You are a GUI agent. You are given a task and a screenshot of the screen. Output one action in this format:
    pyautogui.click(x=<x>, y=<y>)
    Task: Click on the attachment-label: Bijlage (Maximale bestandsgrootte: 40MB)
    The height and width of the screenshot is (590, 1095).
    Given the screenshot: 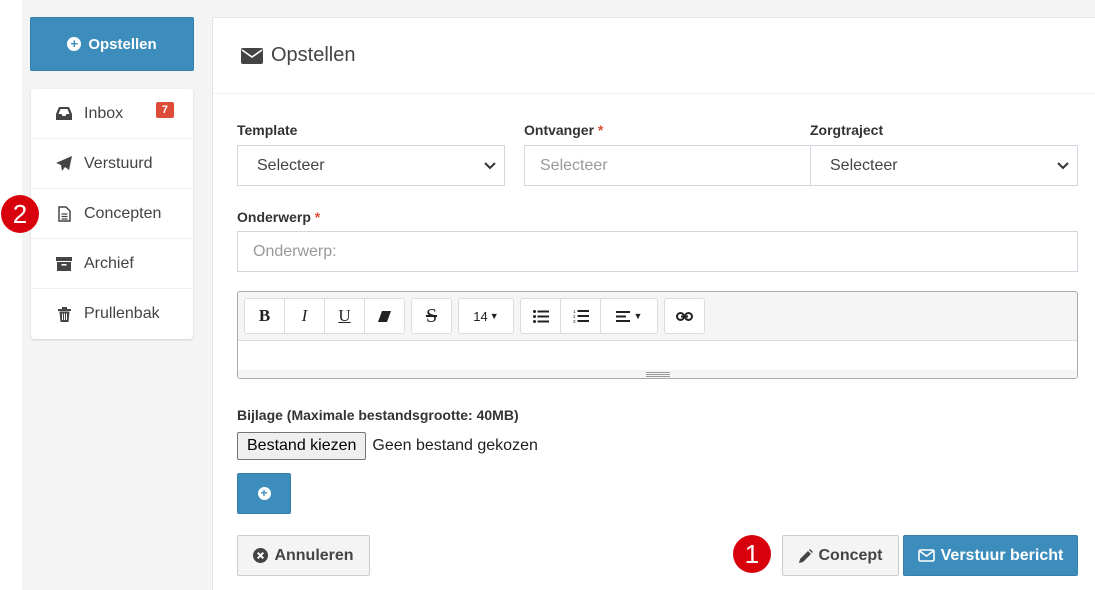 What is the action you would take?
    pyautogui.click(x=378, y=415)
    